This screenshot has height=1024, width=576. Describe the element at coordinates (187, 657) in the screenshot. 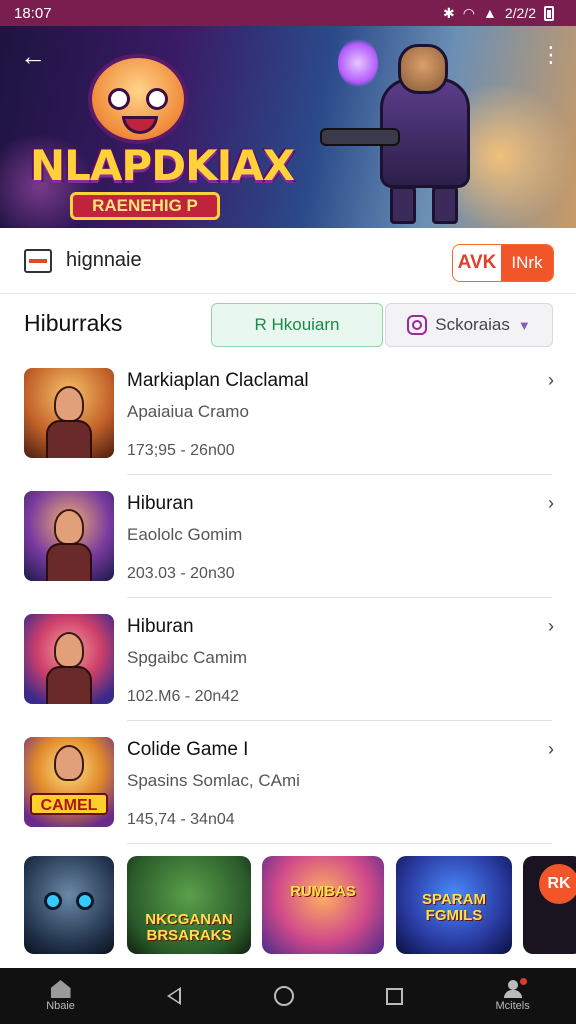

I see `item-subtitle: Spgaibc Camim` at that location.